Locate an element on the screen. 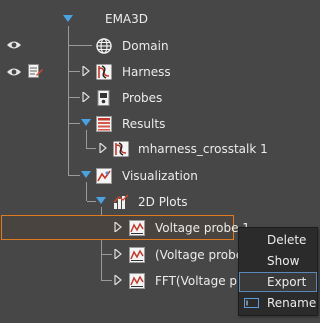  tree-item-visualization: Visualization is located at coordinates (160, 176).